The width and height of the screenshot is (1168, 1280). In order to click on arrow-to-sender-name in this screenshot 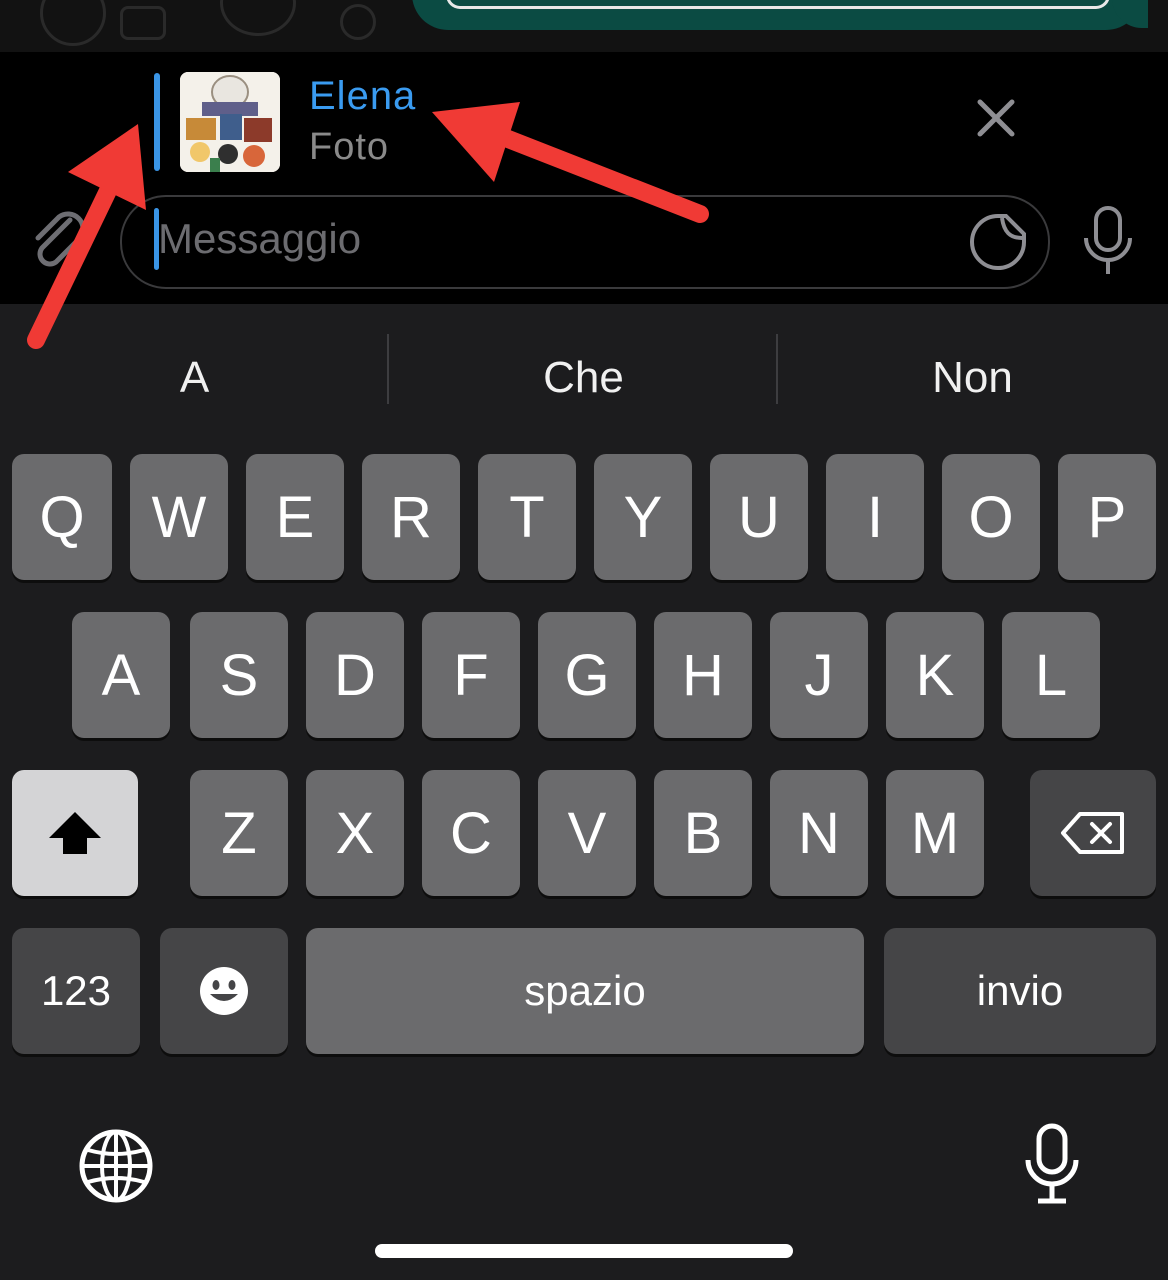, I will do `click(570, 162)`.